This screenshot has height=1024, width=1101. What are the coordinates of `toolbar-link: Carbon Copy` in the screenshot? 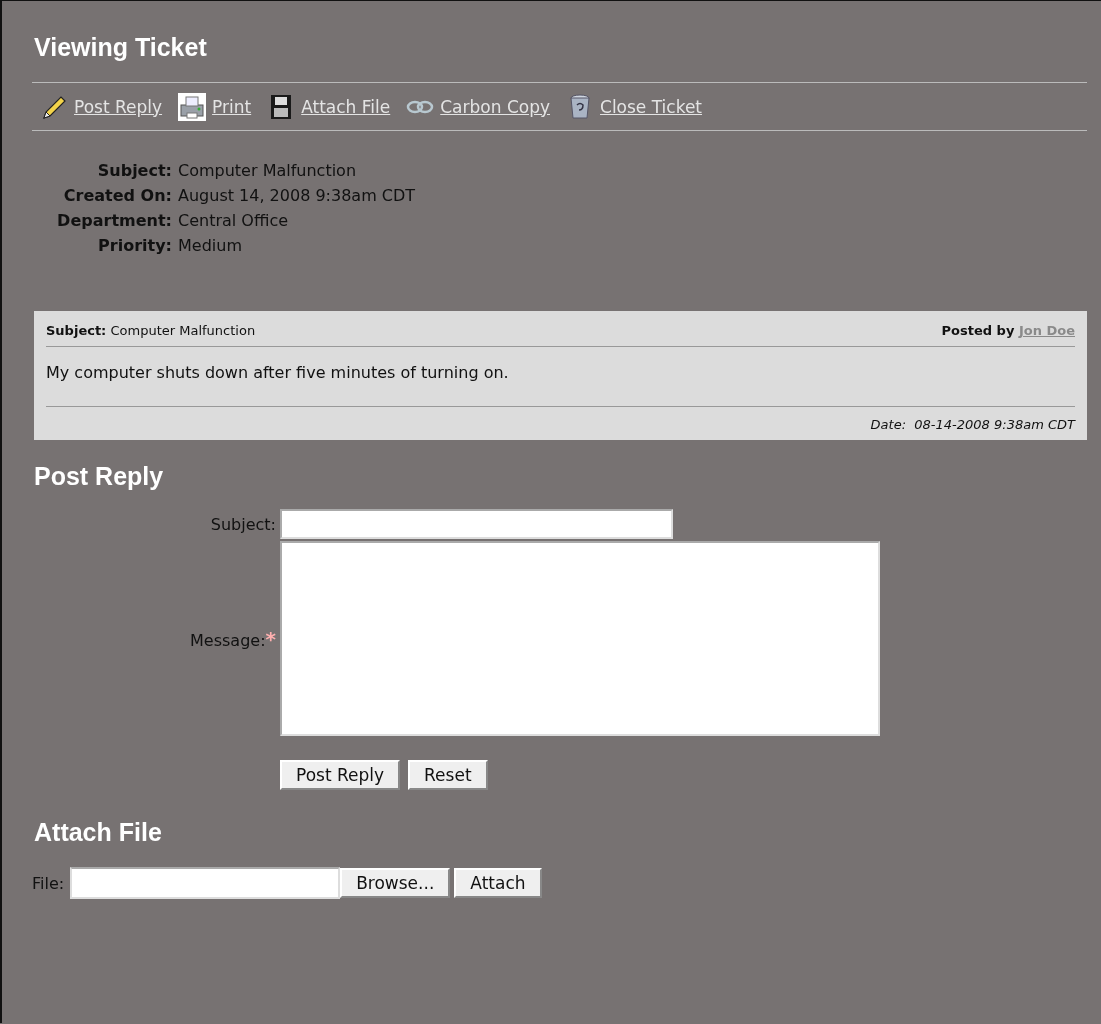 It's located at (495, 106).